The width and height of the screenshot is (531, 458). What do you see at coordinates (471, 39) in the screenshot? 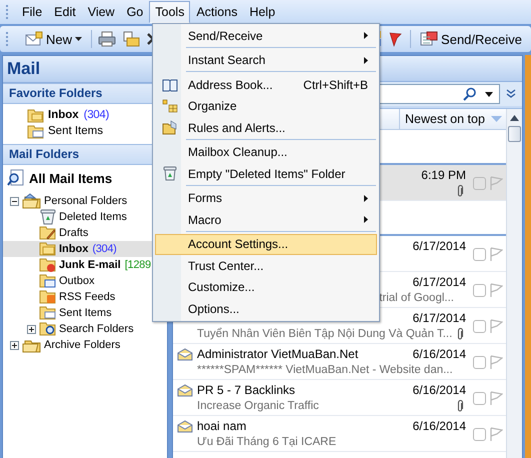
I see `send-receive-button: Send/Receive` at bounding box center [471, 39].